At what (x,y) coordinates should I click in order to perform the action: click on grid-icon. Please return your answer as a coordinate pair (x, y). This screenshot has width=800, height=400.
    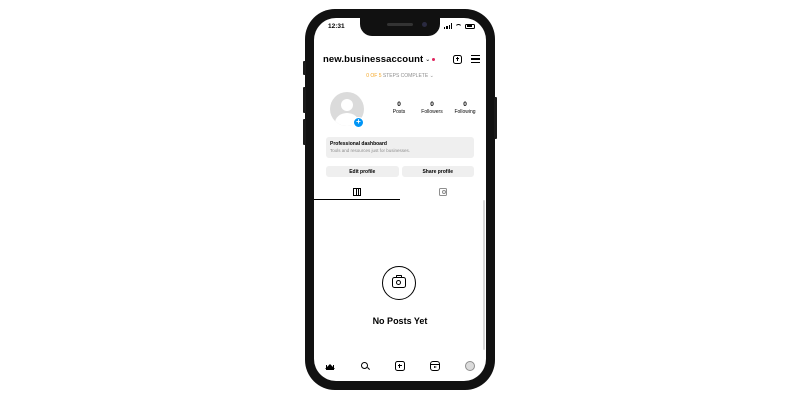
    Looking at the image, I should click on (357, 192).